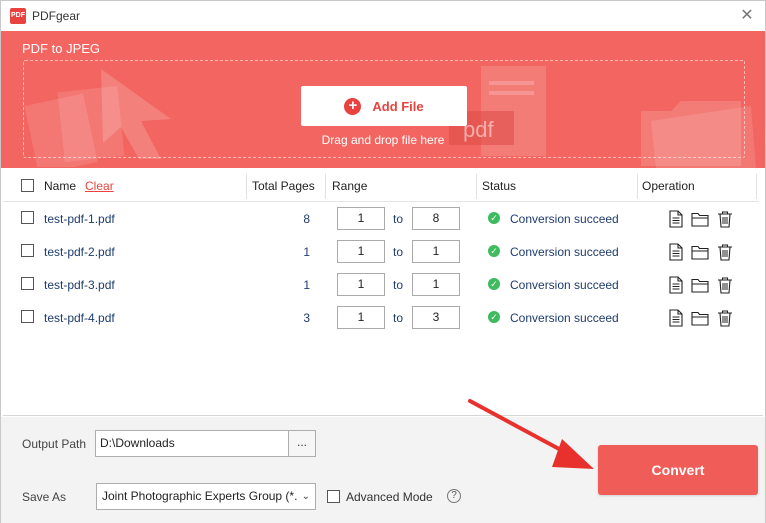 This screenshot has width=766, height=523. Describe the element at coordinates (678, 470) in the screenshot. I see `convert-button: Convert` at that location.